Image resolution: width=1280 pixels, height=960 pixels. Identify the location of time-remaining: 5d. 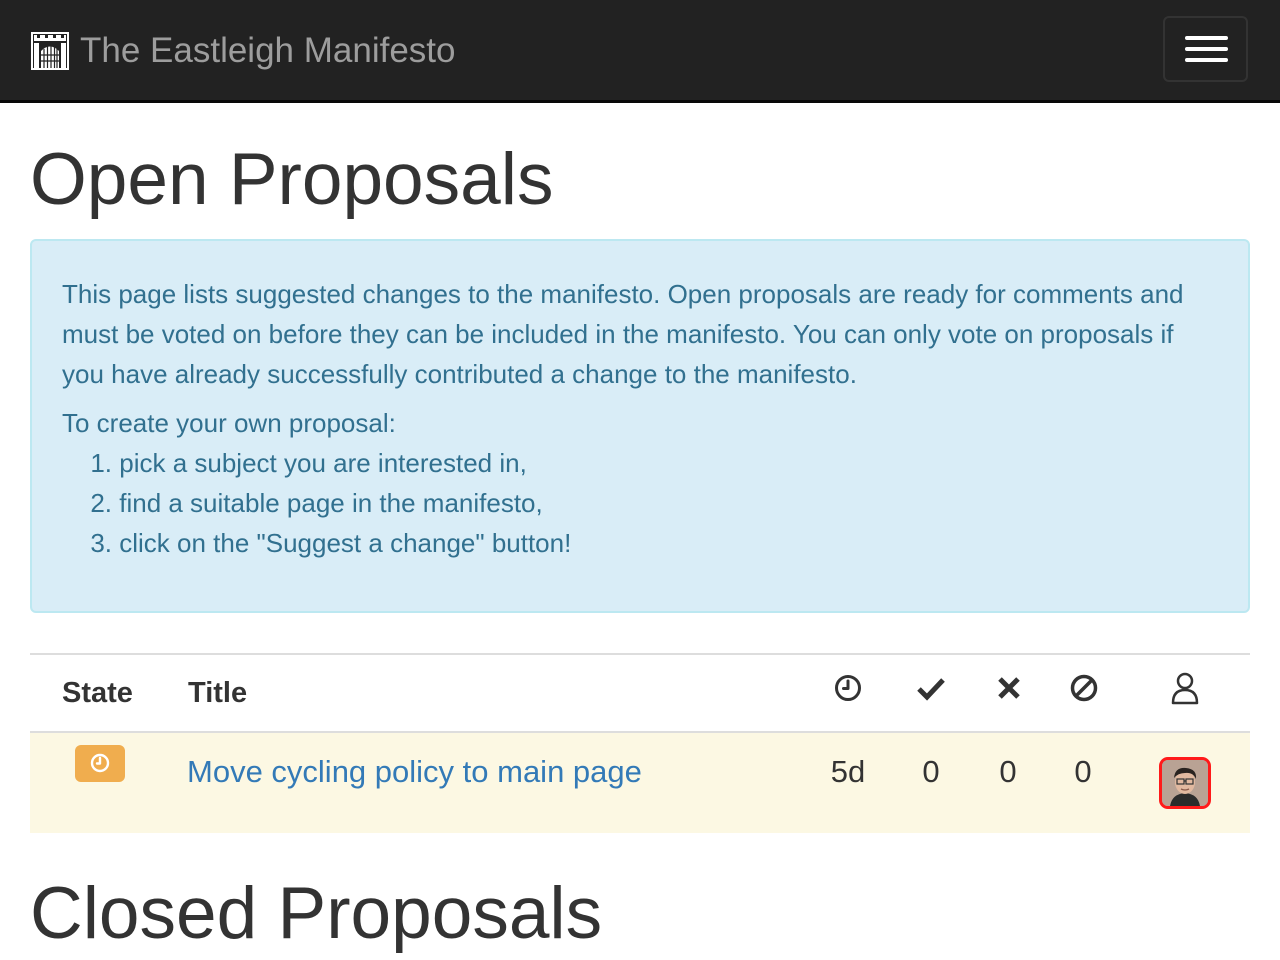
(848, 771).